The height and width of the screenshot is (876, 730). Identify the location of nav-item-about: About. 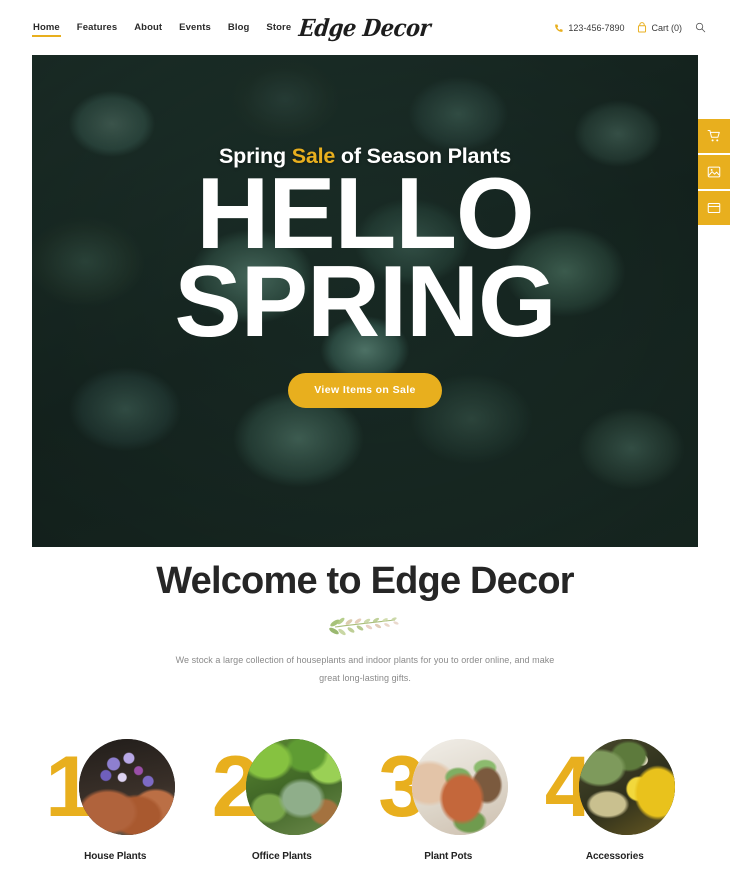
(148, 28).